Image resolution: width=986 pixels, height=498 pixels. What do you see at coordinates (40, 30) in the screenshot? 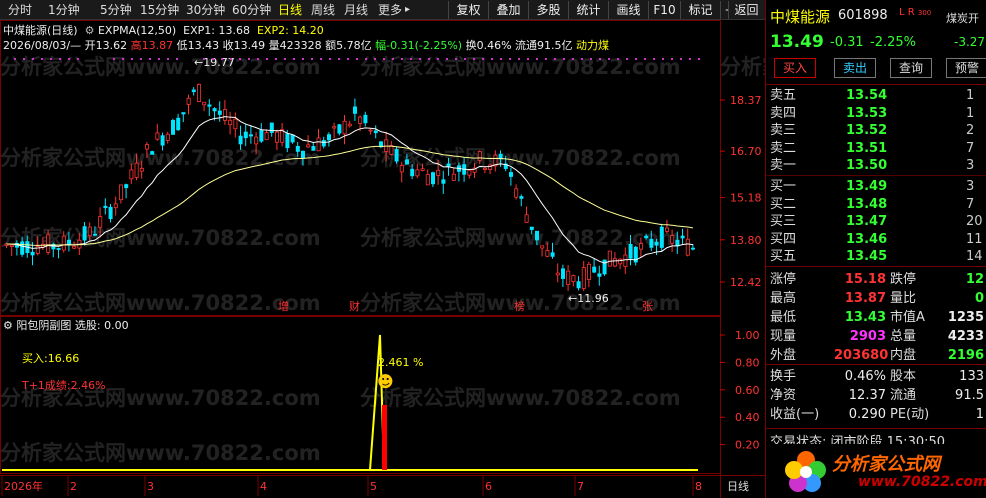
I see `chart-stock-name: 中煤能源(日线)` at bounding box center [40, 30].